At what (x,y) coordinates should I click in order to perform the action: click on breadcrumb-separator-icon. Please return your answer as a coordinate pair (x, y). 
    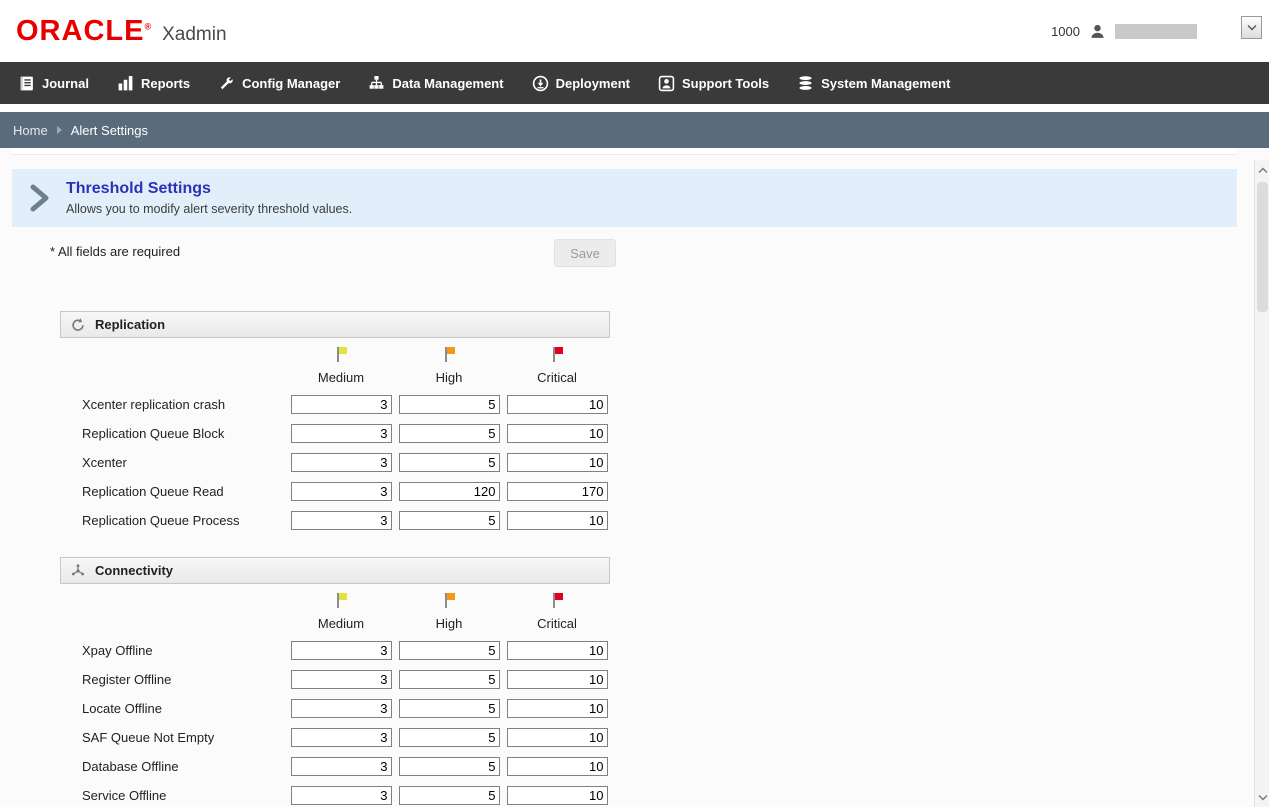
    Looking at the image, I should click on (59, 130).